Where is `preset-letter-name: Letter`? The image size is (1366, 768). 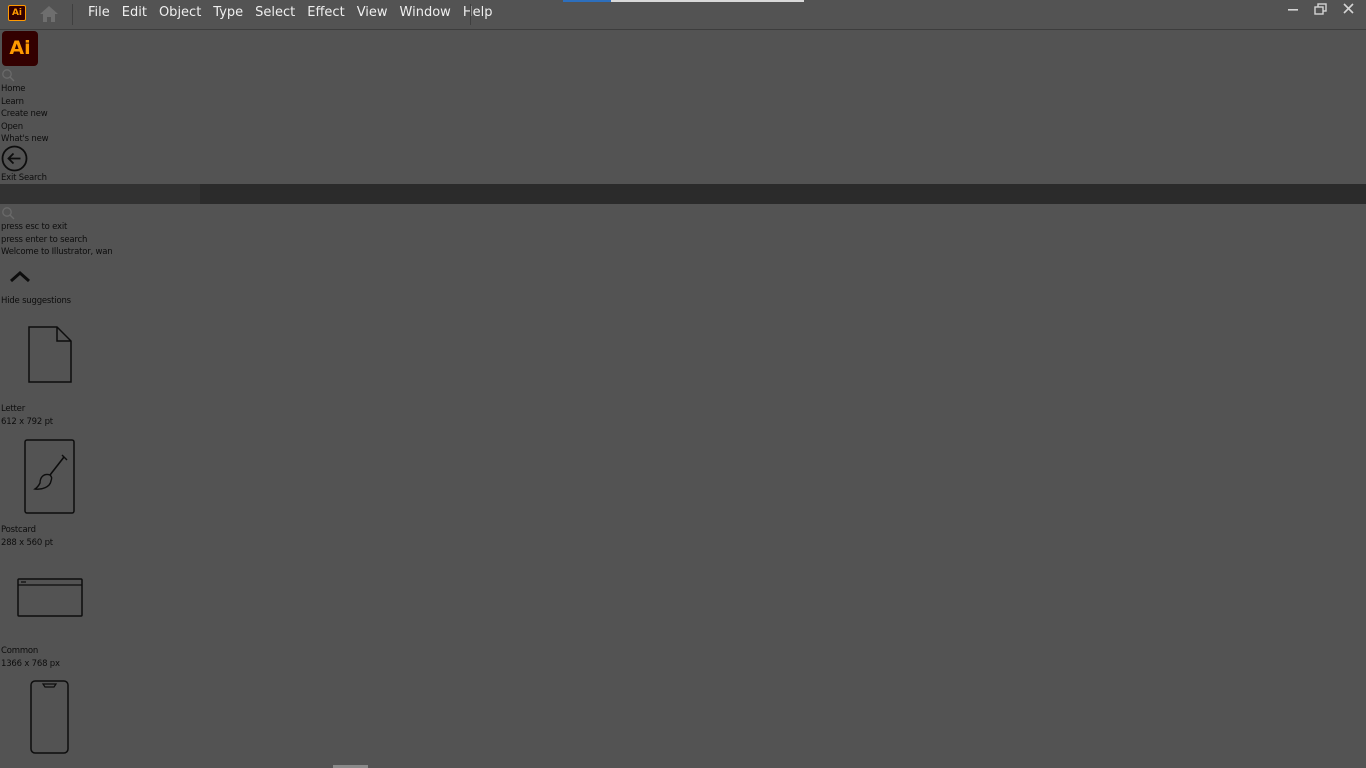 preset-letter-name: Letter is located at coordinates (13, 409).